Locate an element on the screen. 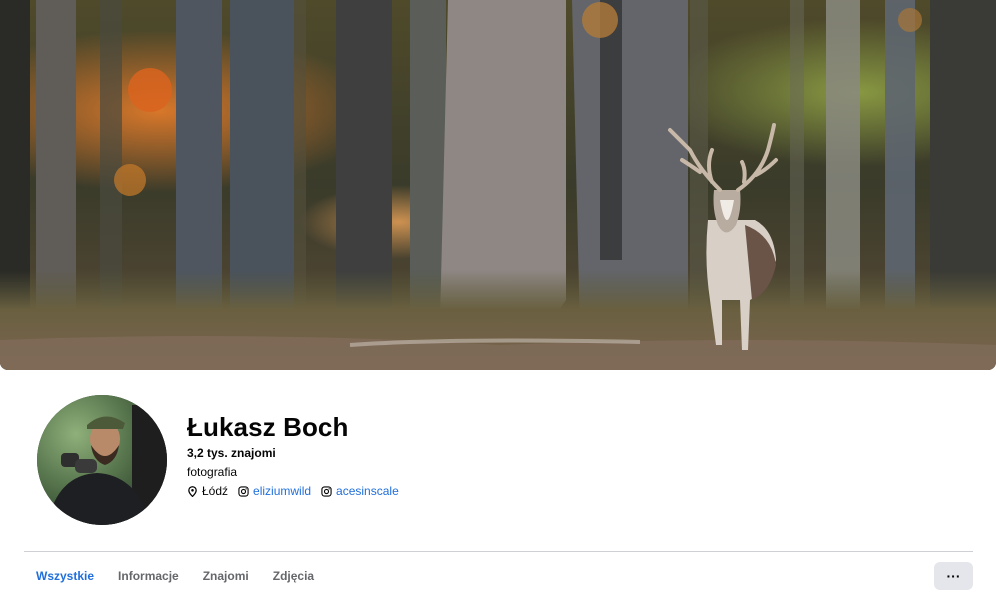 The image size is (996, 594). location-item: Łódź is located at coordinates (207, 491).